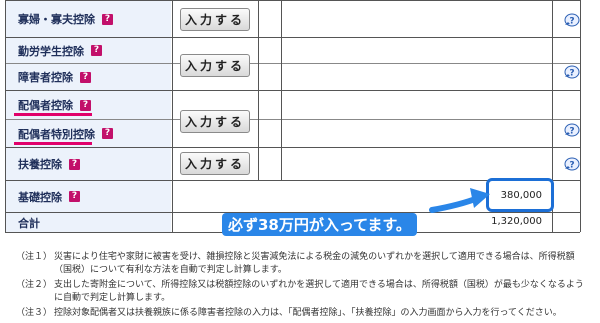 The height and width of the screenshot is (323, 600). Describe the element at coordinates (520, 195) in the screenshot. I see `highlight-box` at that location.